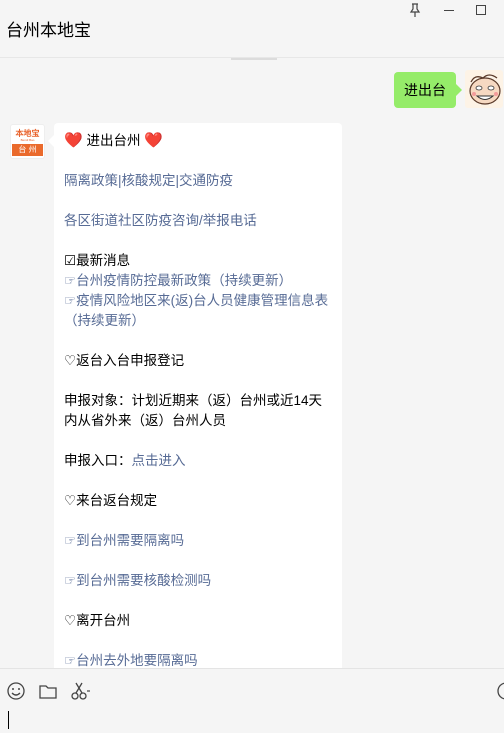  What do you see at coordinates (198, 411) in the screenshot?
I see `declaration-target: 申报对象：计划近期来（返）台州或近14天内从省外来（返）台州人员` at bounding box center [198, 411].